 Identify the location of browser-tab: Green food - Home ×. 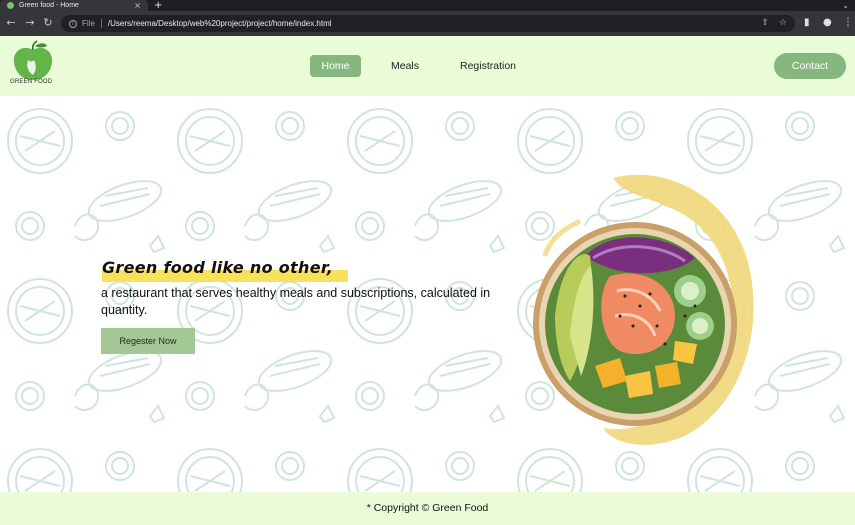
(74, 5).